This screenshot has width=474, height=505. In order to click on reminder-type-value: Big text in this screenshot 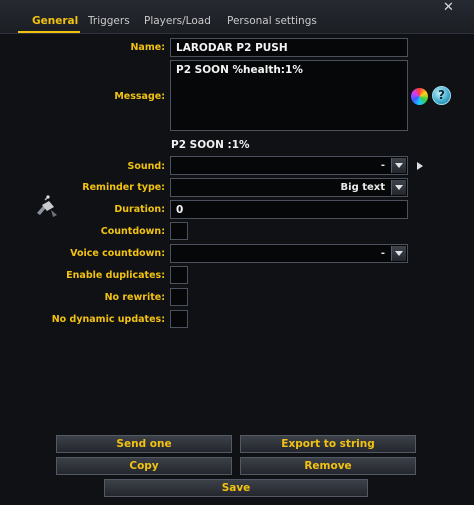, I will do `click(362, 187)`.